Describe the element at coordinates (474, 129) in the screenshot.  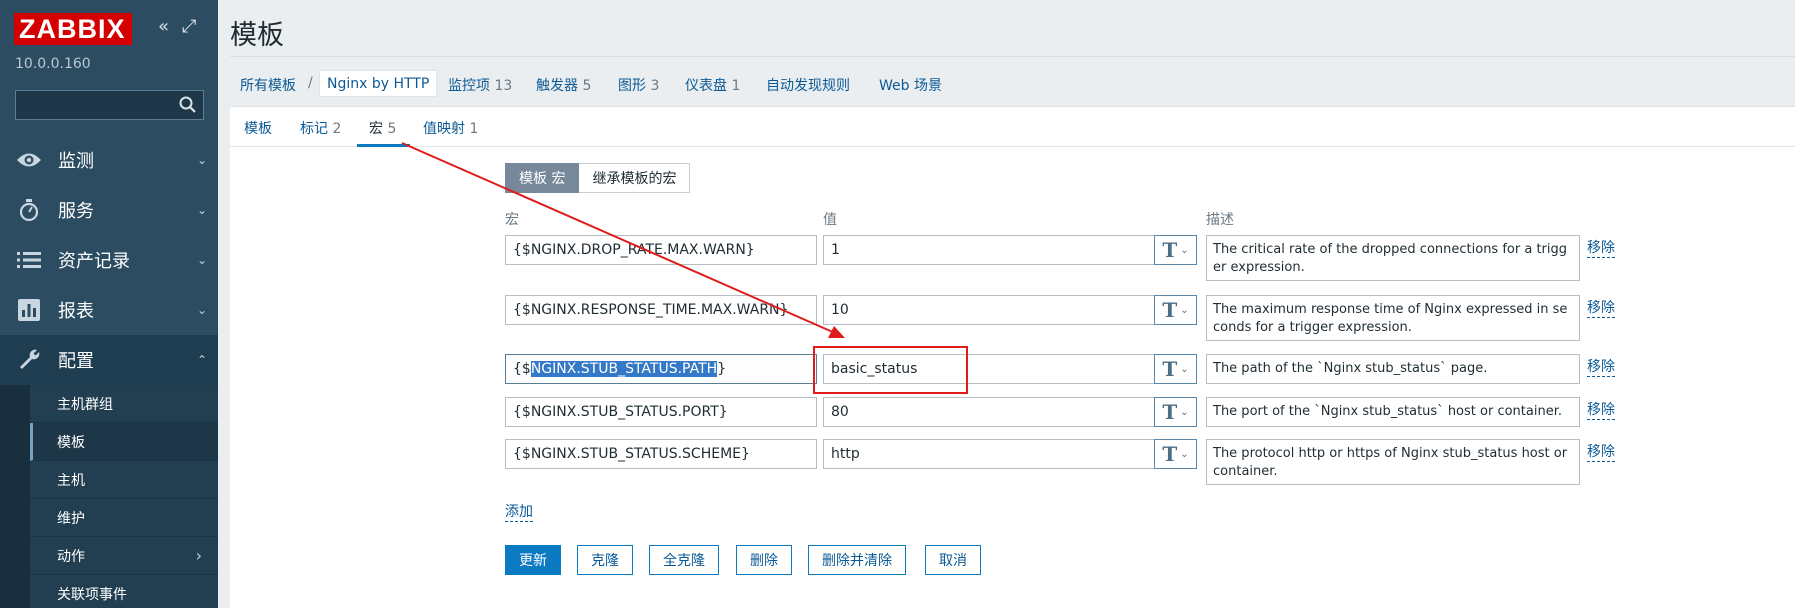
I see `tab-count: 1` at that location.